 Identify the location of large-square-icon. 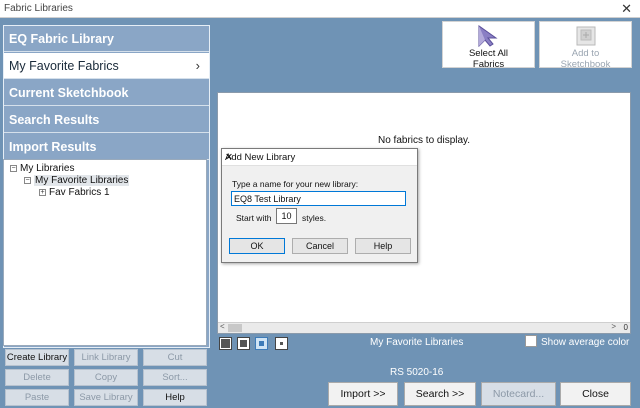
(225, 343).